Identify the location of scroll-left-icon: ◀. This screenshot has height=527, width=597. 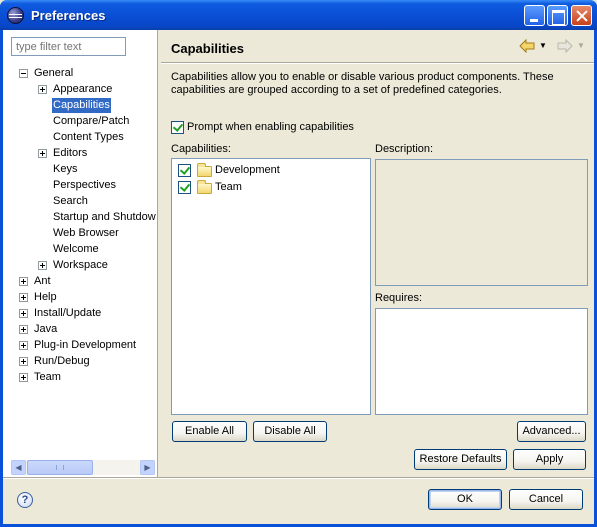
(18, 467).